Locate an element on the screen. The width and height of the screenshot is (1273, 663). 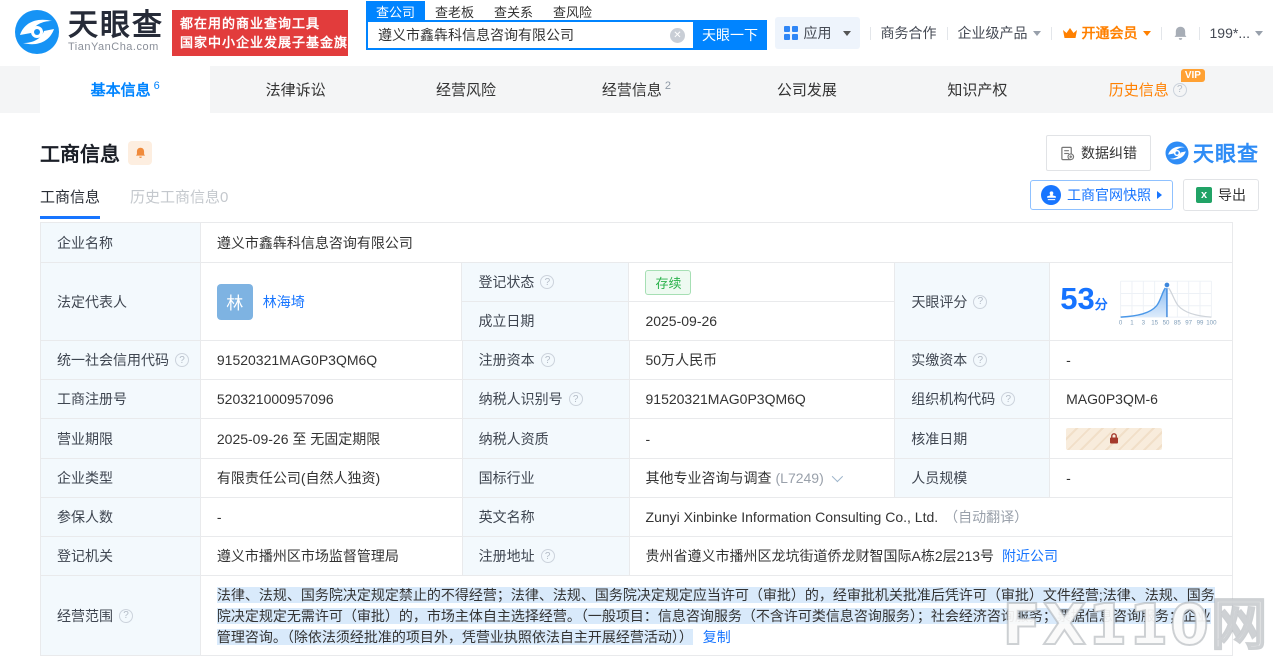
label-registration-status: 登记状态 is located at coordinates (546, 282).